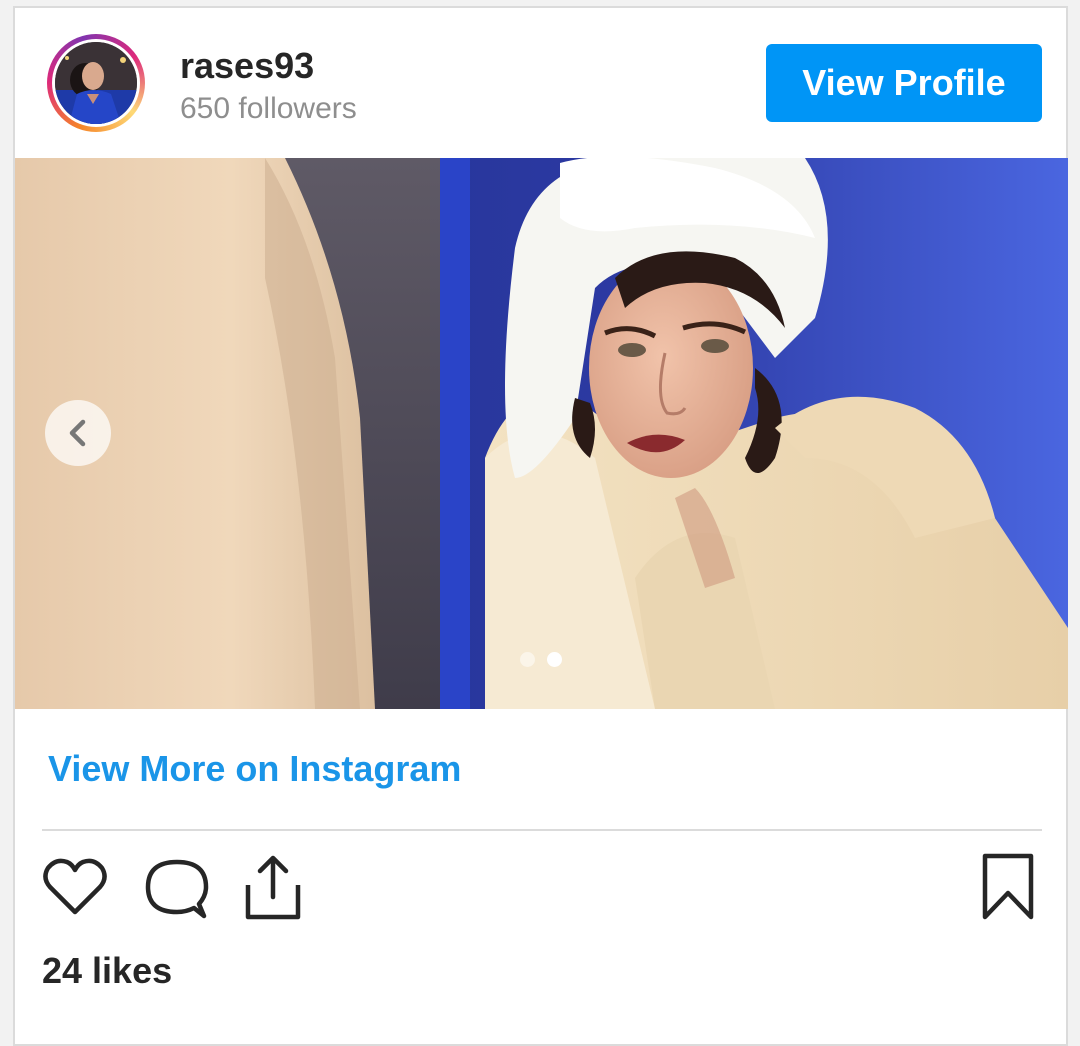  What do you see at coordinates (177, 889) in the screenshot?
I see `comment-bubble-icon` at bounding box center [177, 889].